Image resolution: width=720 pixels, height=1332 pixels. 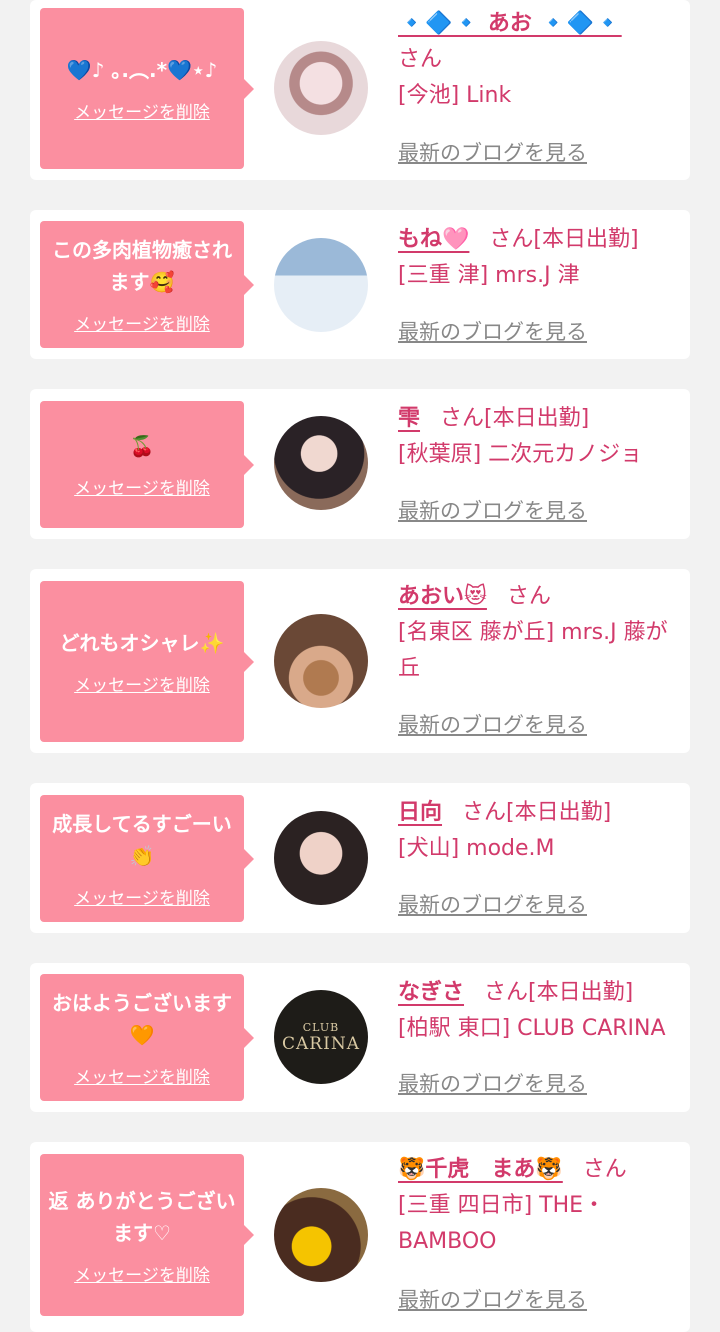 I want to click on cast-name-link: 🐯千虎 まあ🐯, so click(x=480, y=1169).